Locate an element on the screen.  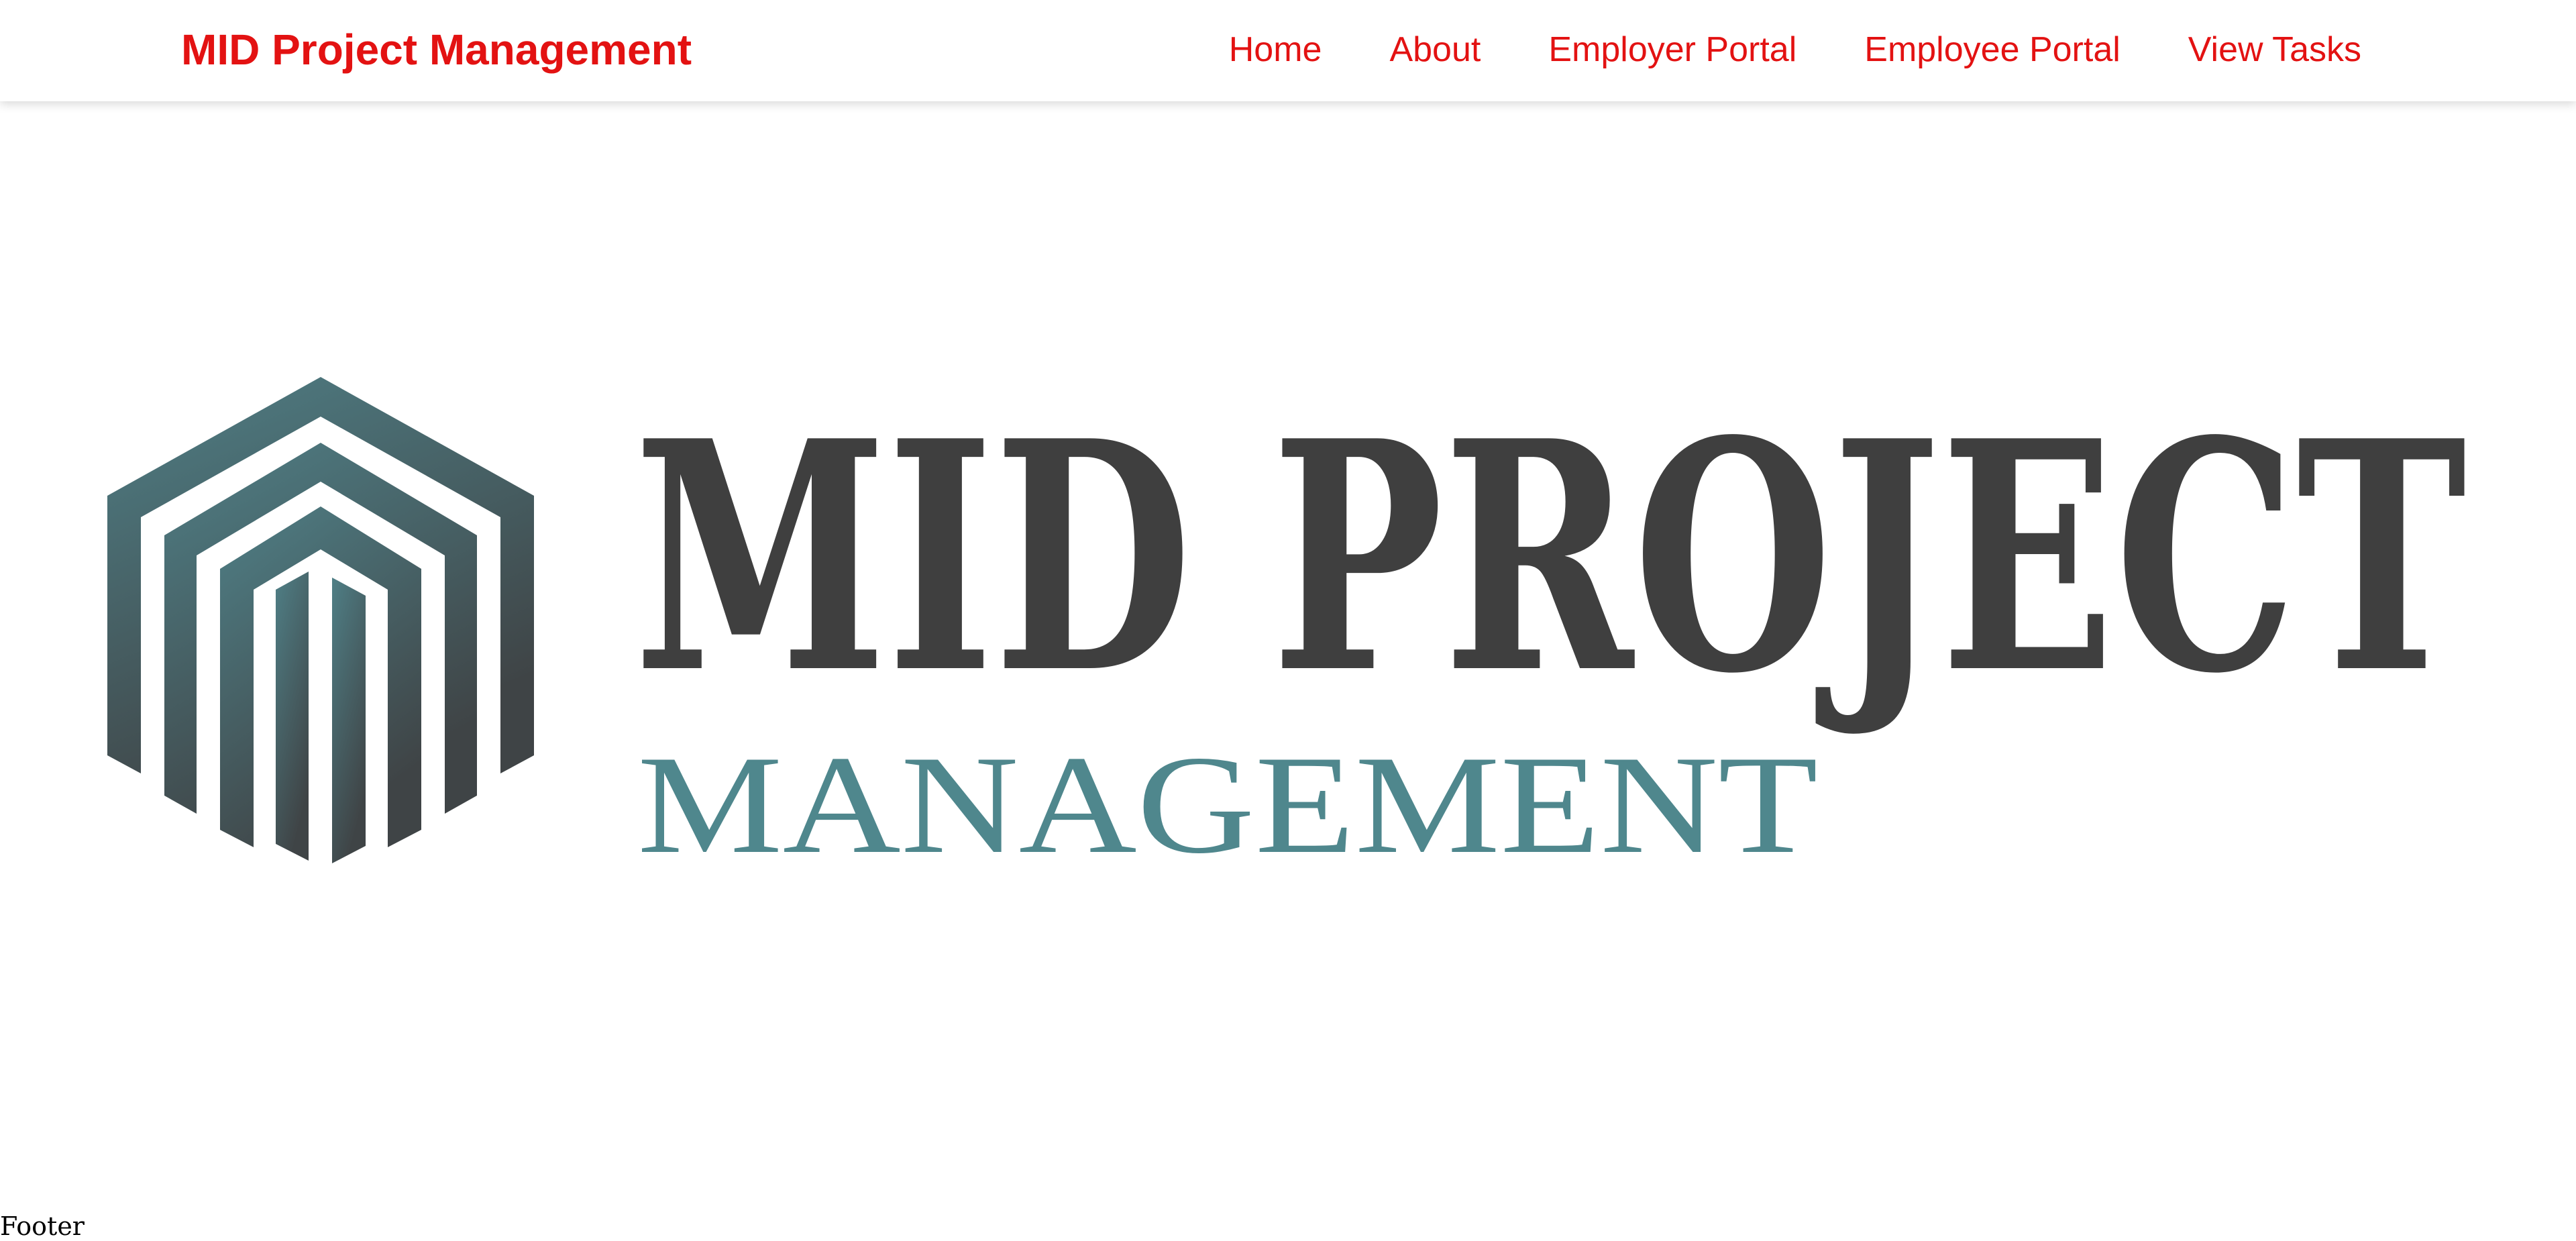
nav-link-home: Home is located at coordinates (1275, 49).